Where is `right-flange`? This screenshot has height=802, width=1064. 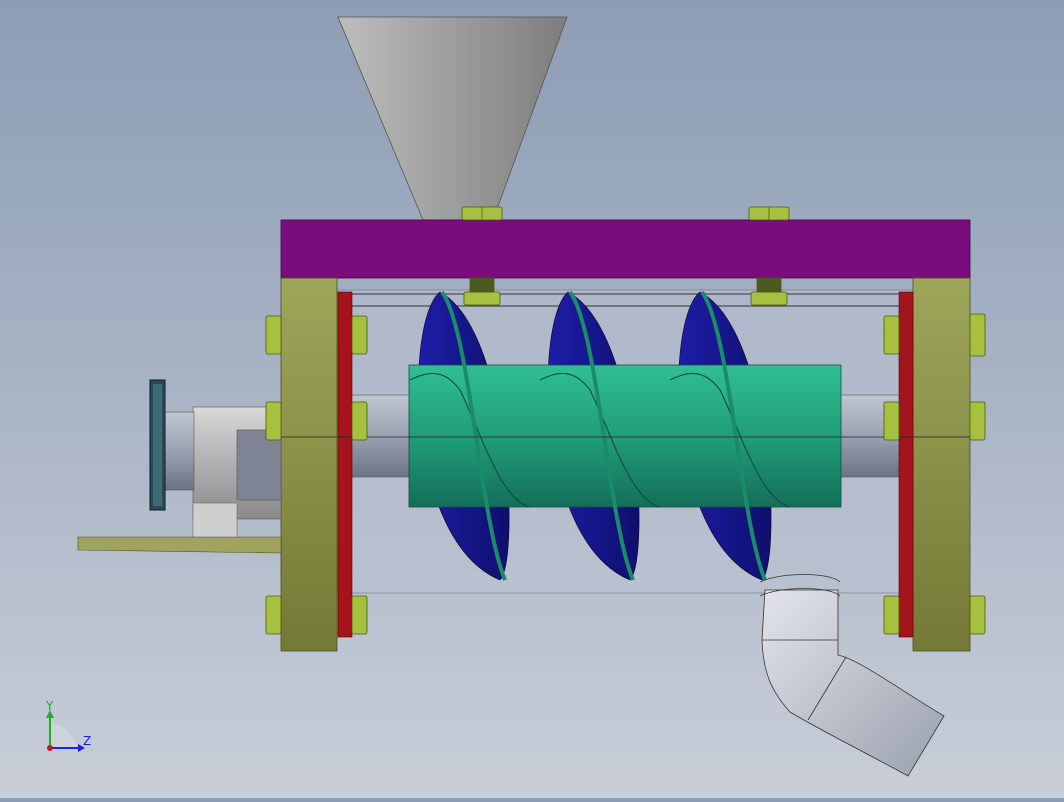 right-flange is located at coordinates (906, 464).